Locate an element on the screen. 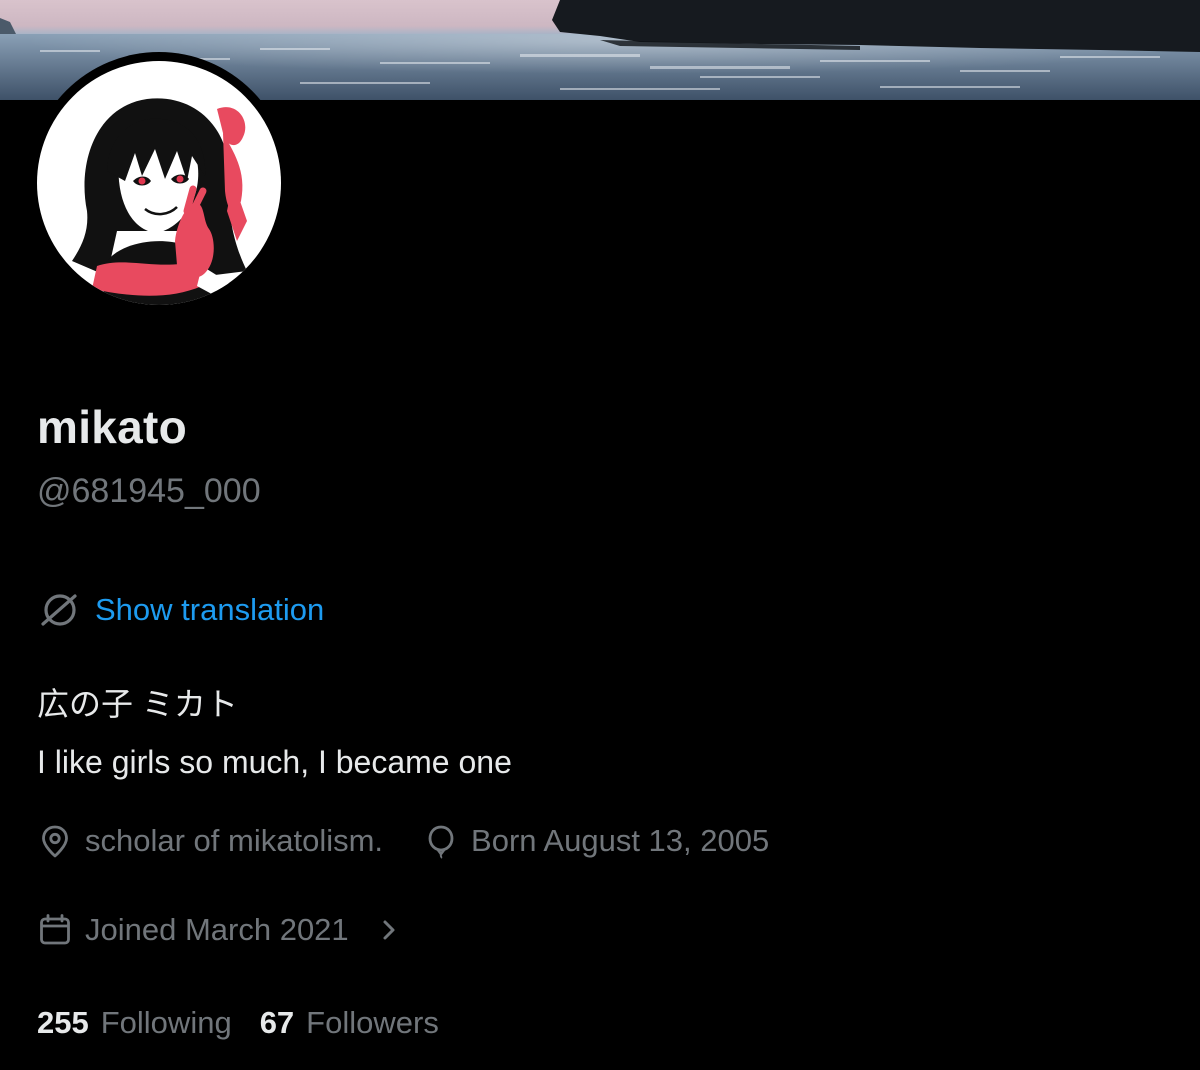  followers-link: 67 Followers is located at coordinates (349, 1023).